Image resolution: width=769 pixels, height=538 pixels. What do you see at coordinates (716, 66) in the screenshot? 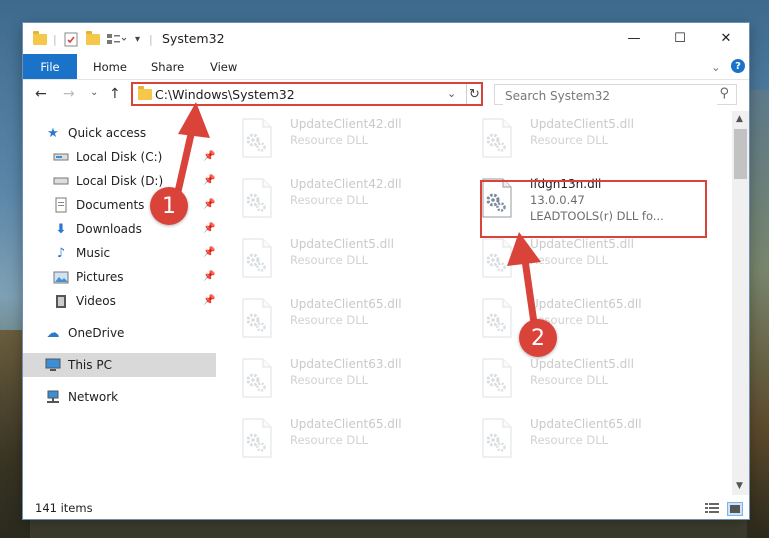
I see `expand-ribbon-chevron-icon: ⌄` at bounding box center [716, 66].